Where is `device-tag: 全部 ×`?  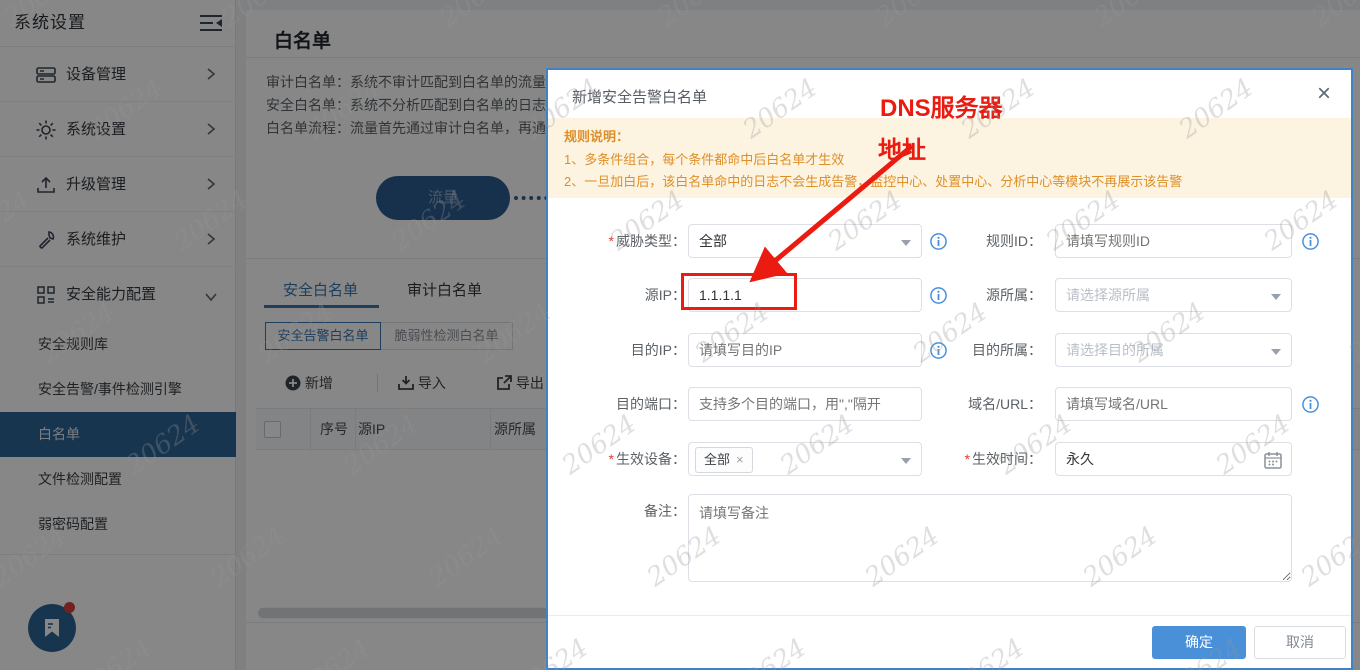 device-tag: 全部 × is located at coordinates (724, 460).